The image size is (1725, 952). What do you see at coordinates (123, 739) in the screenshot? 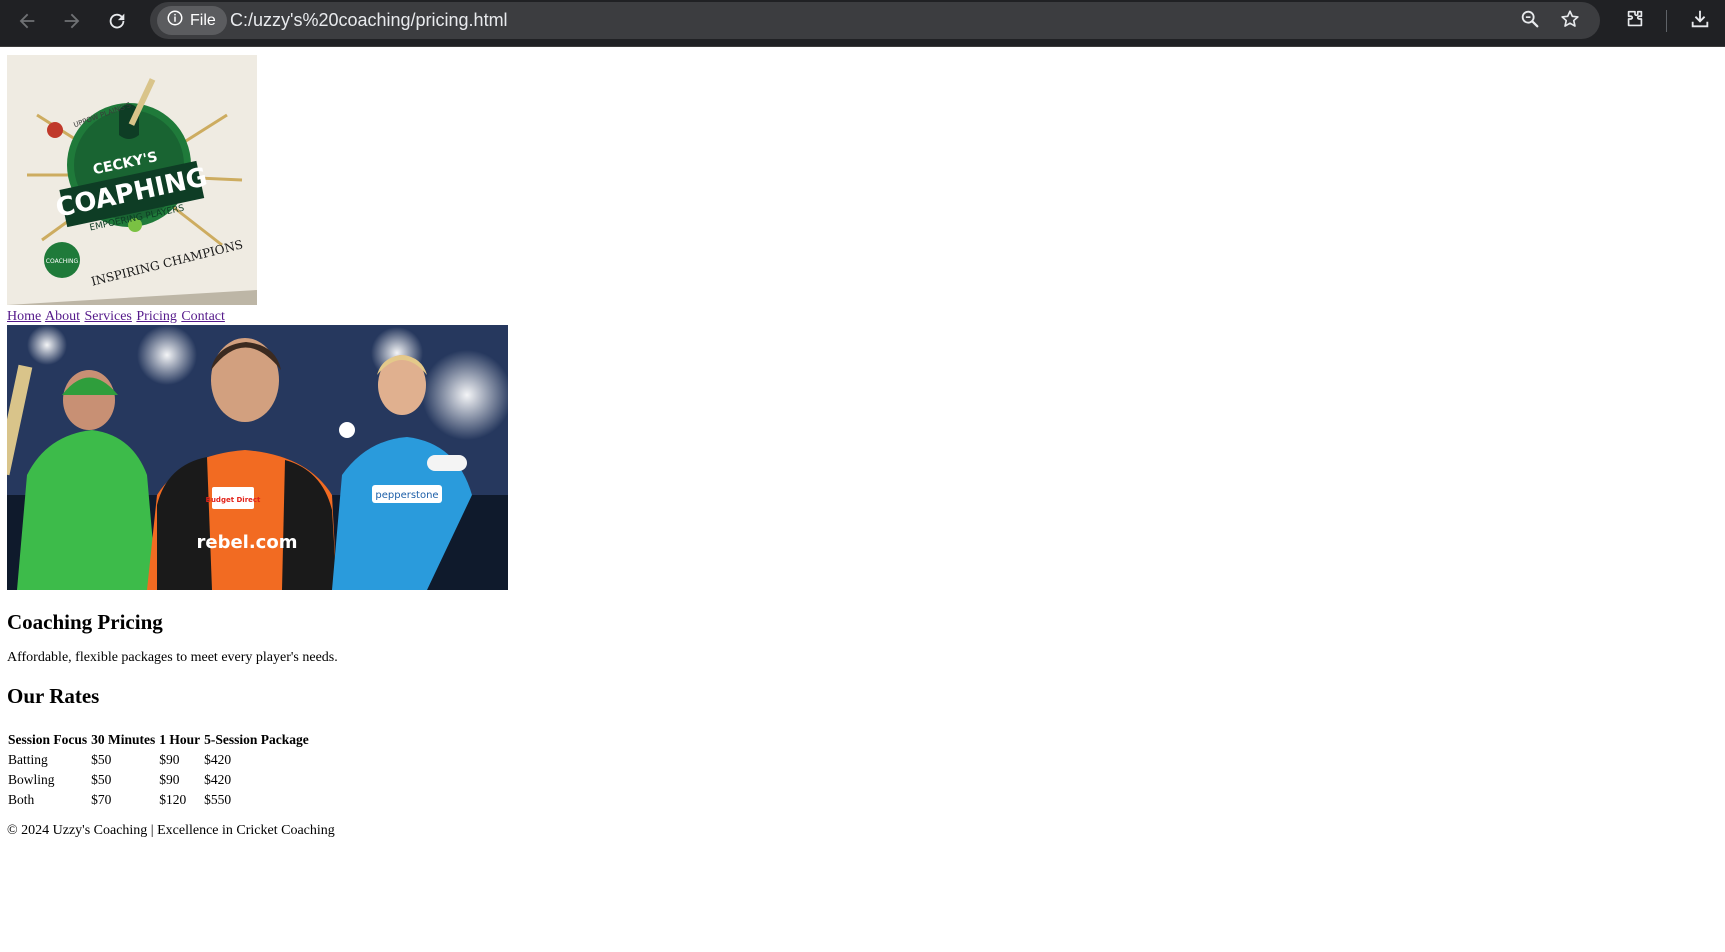
I see `column-header: 30 Minutes` at bounding box center [123, 739].